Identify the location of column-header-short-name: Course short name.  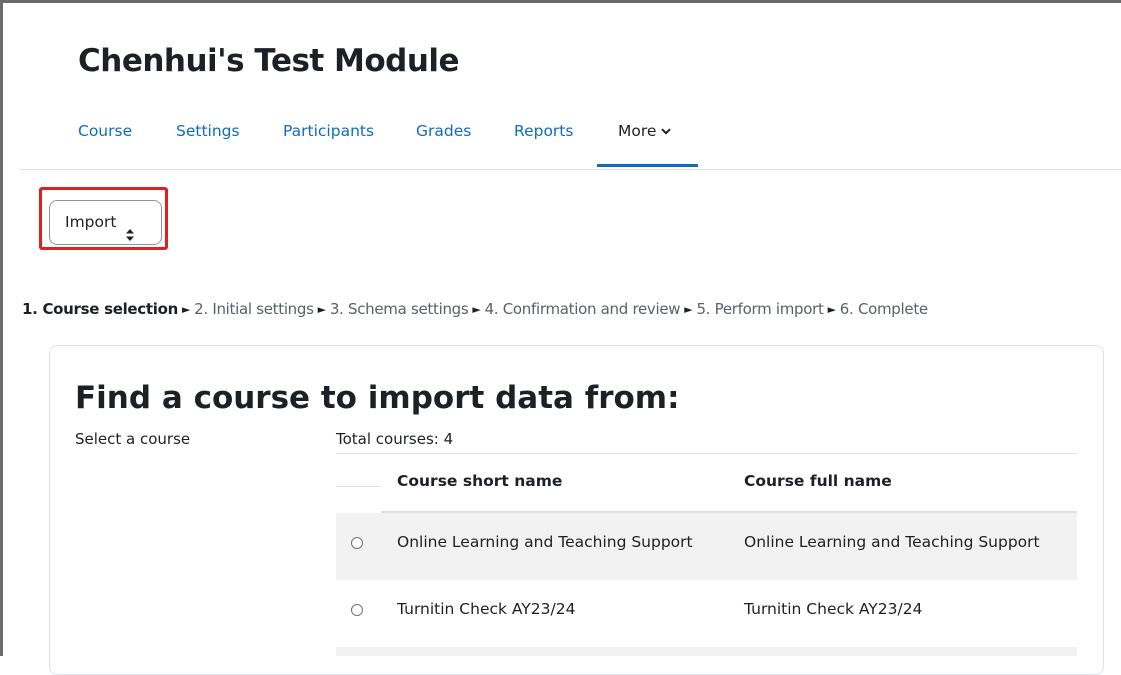
(480, 481).